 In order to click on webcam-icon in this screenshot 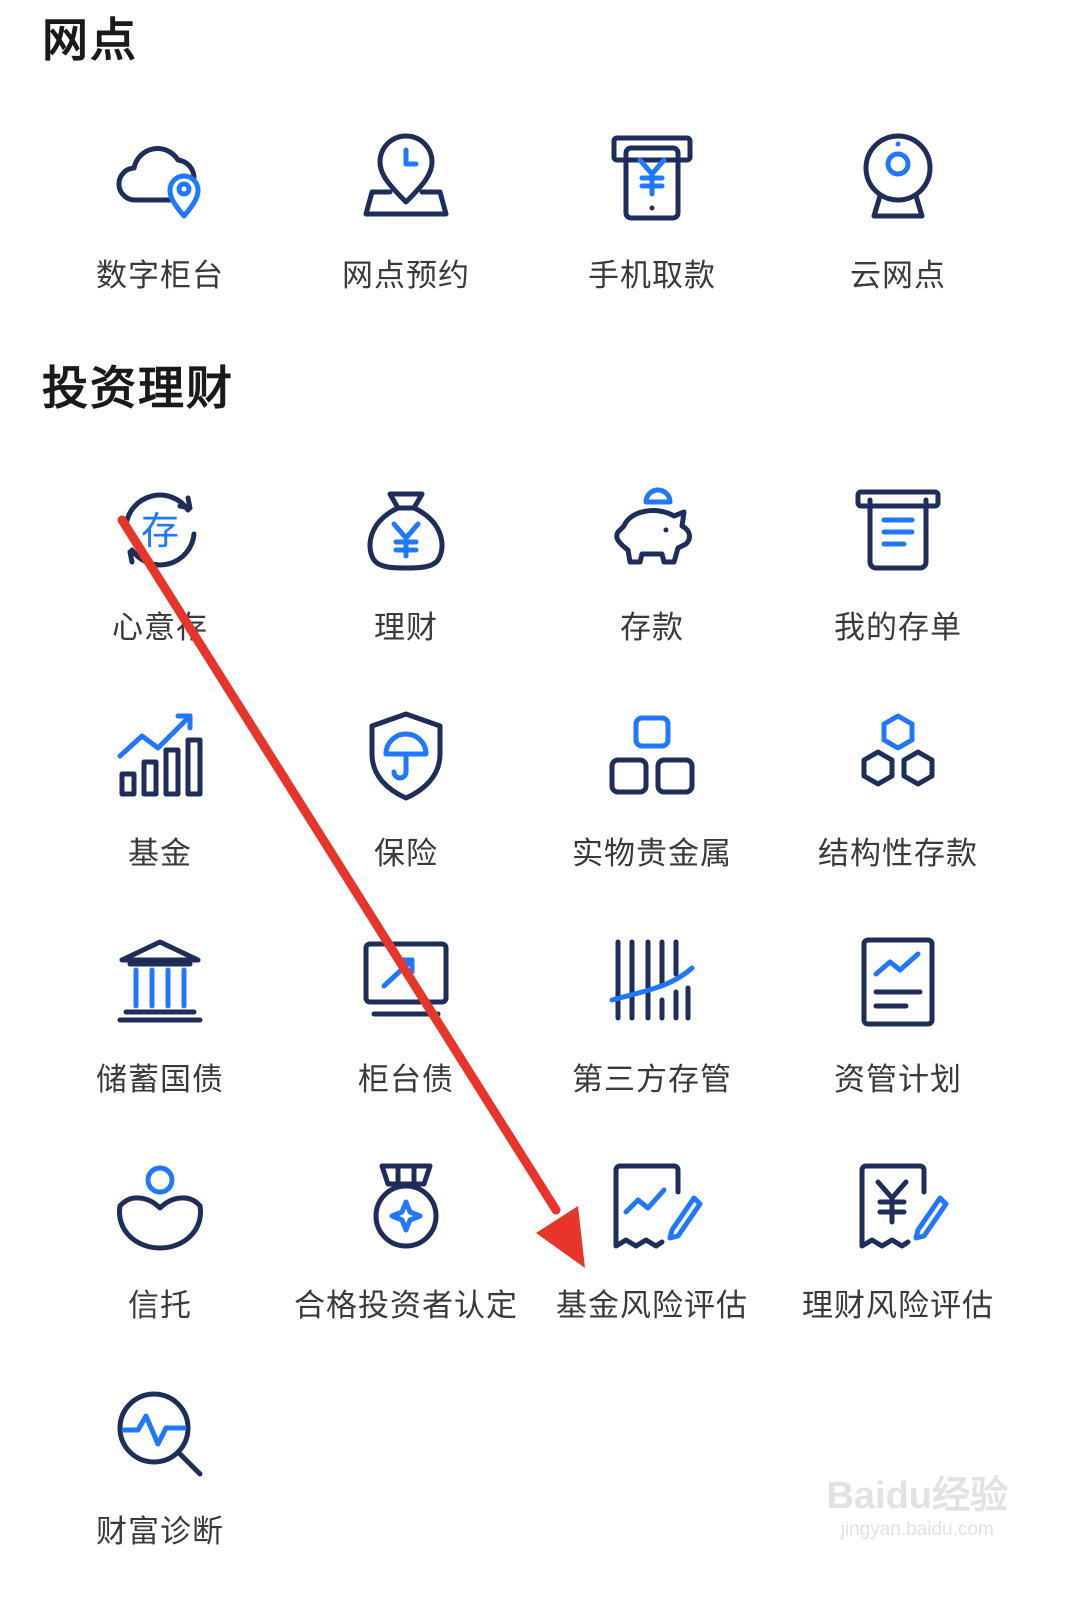, I will do `click(898, 178)`.